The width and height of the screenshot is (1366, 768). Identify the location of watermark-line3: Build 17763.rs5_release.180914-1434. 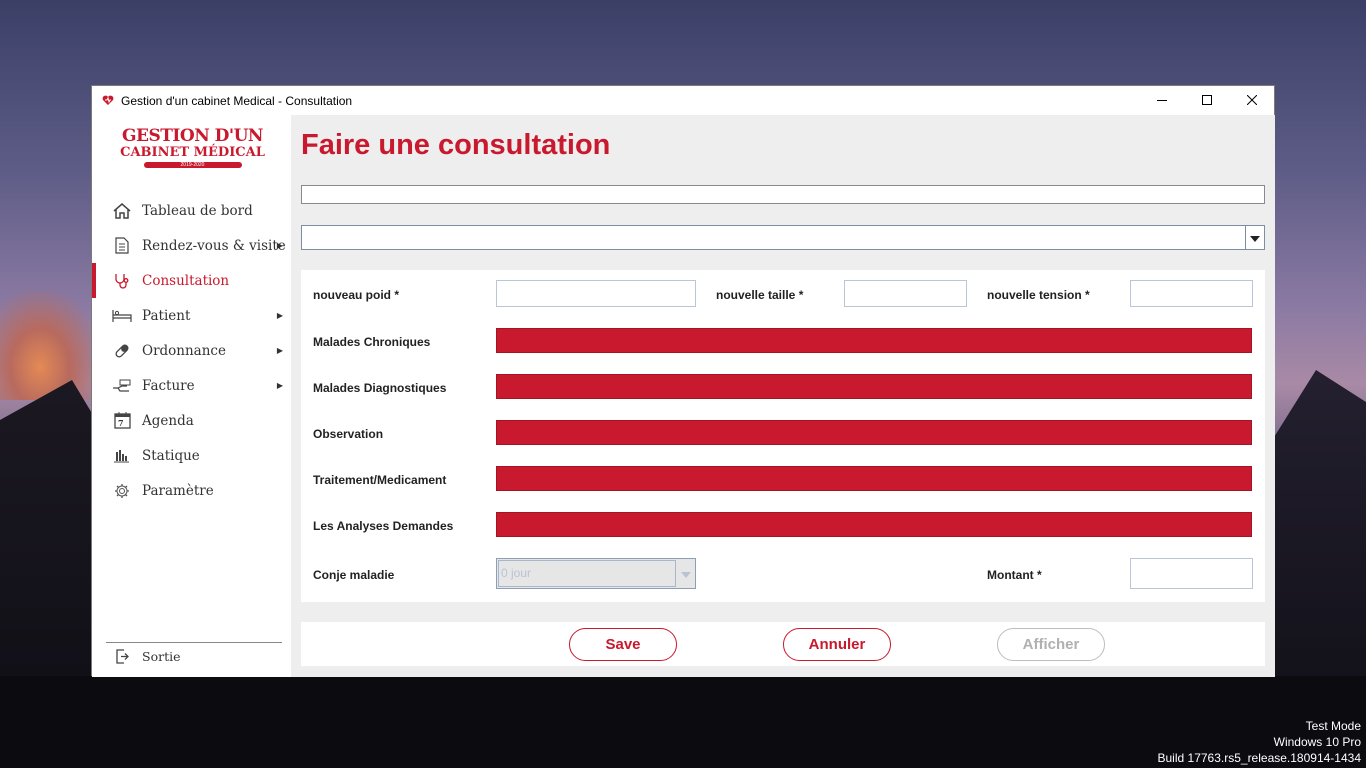
(1259, 758).